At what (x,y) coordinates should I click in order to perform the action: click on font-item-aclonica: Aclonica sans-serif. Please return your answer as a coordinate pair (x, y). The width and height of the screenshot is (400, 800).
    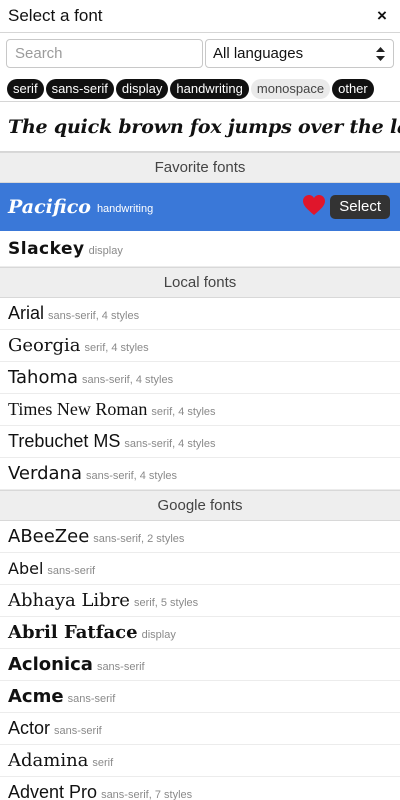
    Looking at the image, I should click on (200, 665).